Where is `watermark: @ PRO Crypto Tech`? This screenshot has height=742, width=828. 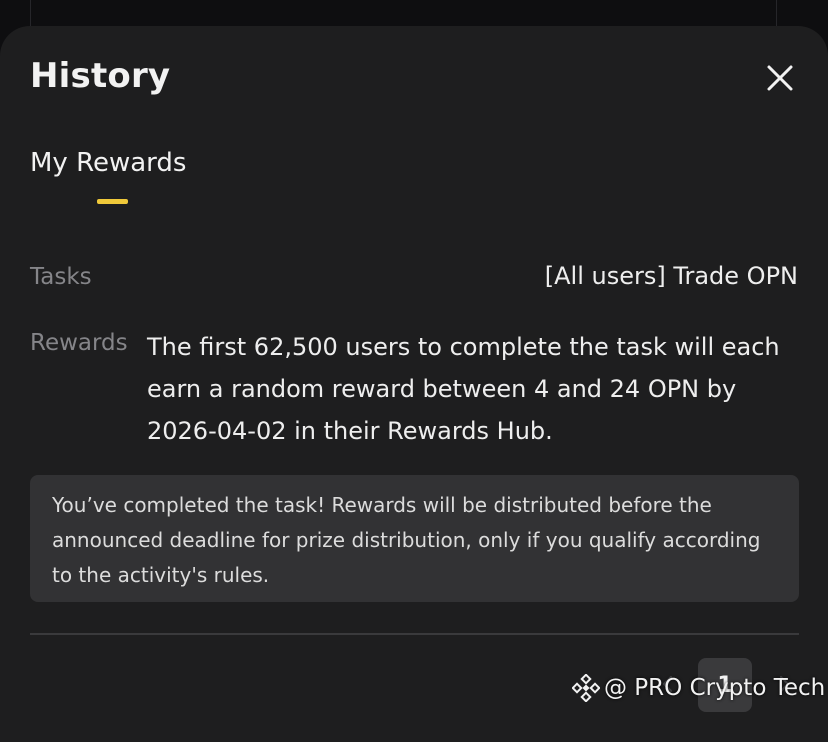
watermark: @ PRO Crypto Tech is located at coordinates (698, 688).